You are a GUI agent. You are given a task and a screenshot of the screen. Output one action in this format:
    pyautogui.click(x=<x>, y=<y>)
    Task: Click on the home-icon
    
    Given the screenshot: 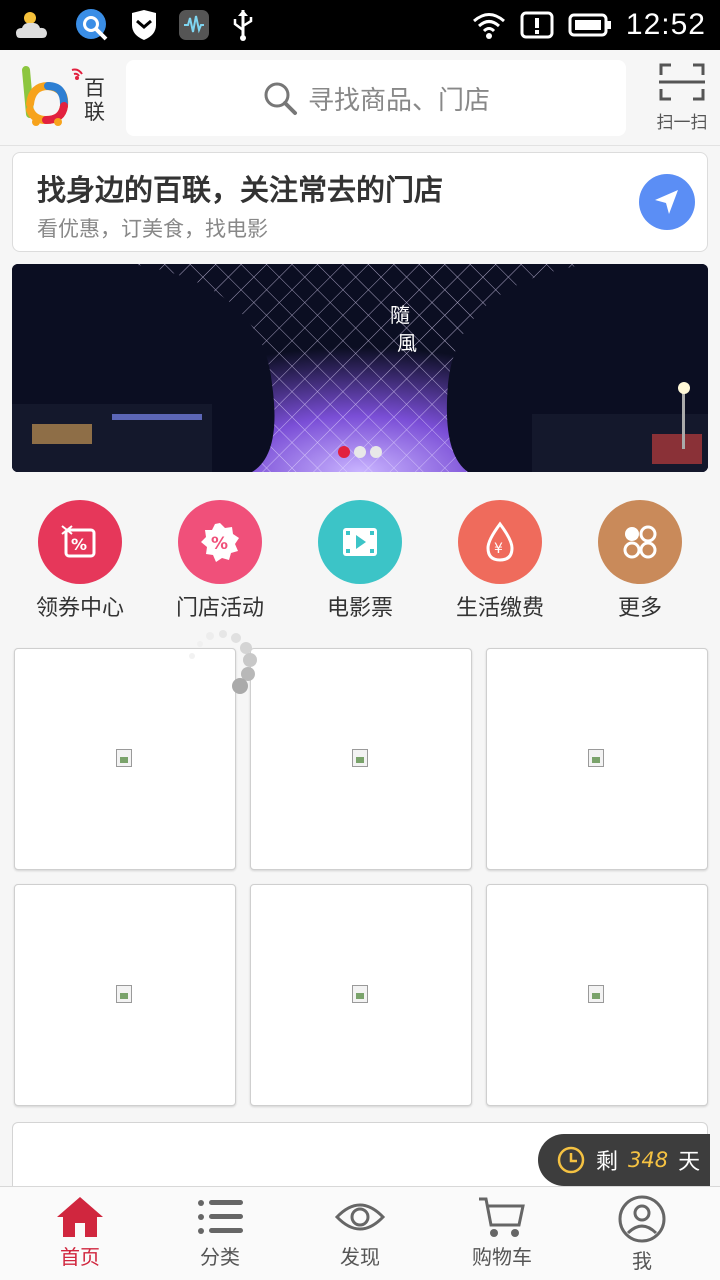 What is the action you would take?
    pyautogui.click(x=80, y=1217)
    